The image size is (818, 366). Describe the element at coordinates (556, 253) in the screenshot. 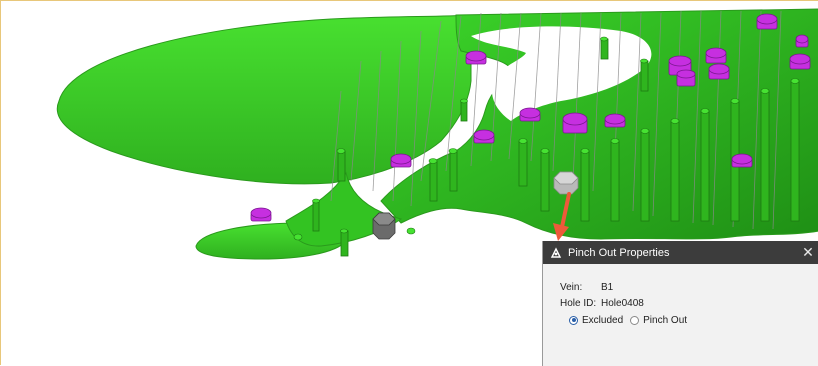

I see `app-icon` at that location.